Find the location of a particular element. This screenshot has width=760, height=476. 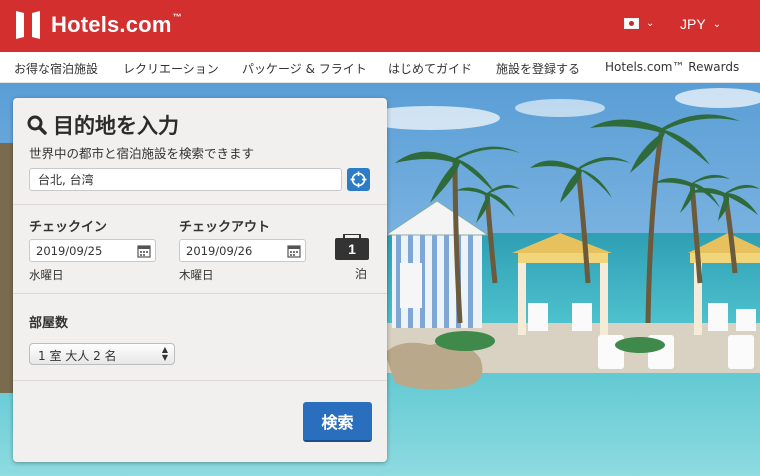

search-card-title: 目的地を入力 is located at coordinates (116, 126).